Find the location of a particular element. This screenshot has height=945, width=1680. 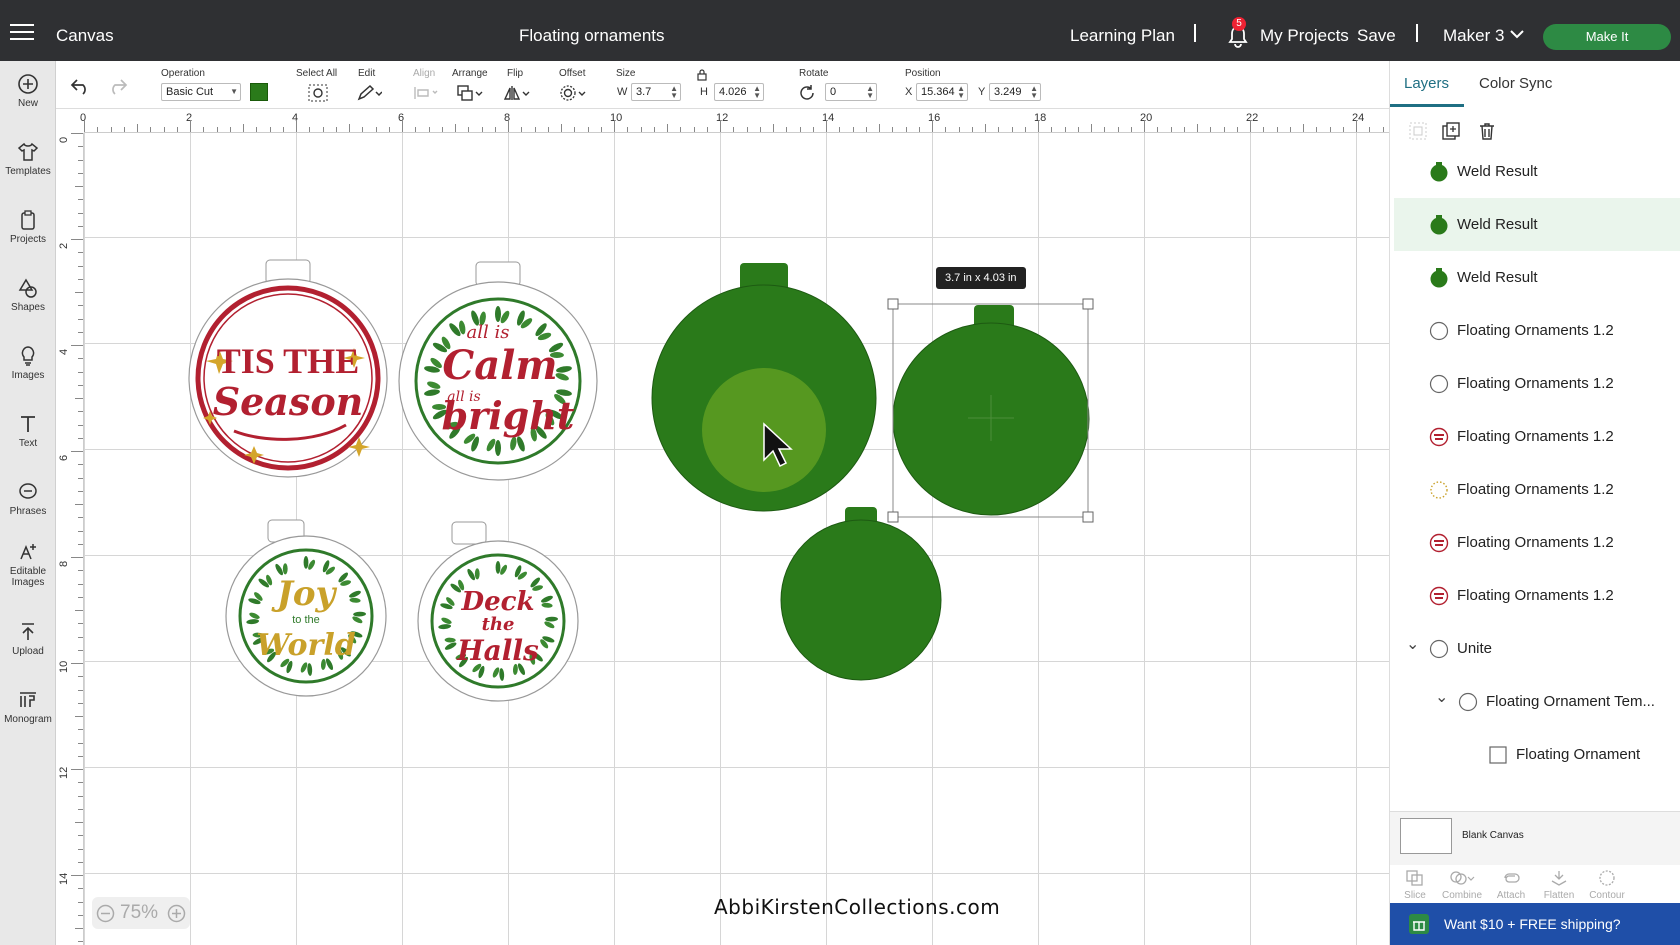

attach-button: Attach is located at coordinates (1511, 885).